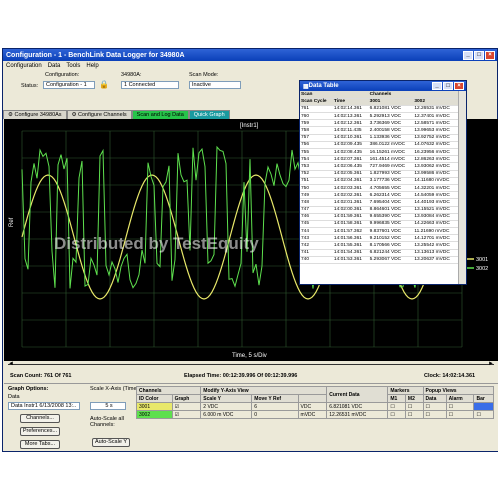 This screenshot has height=500, width=500. Describe the element at coordinates (350, 102) in the screenshot. I see `dt-header-time: Time` at that location.